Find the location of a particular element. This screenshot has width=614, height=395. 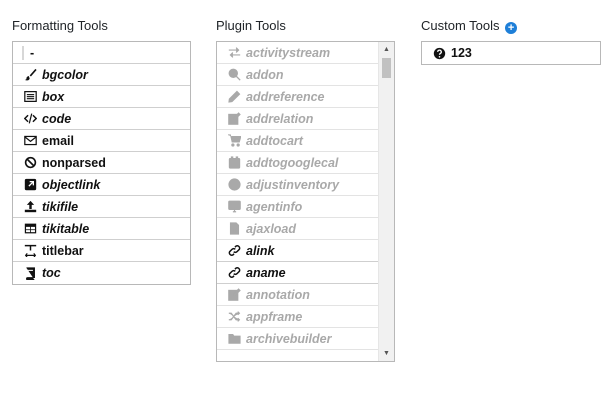

exchange-icon is located at coordinates (234, 53).